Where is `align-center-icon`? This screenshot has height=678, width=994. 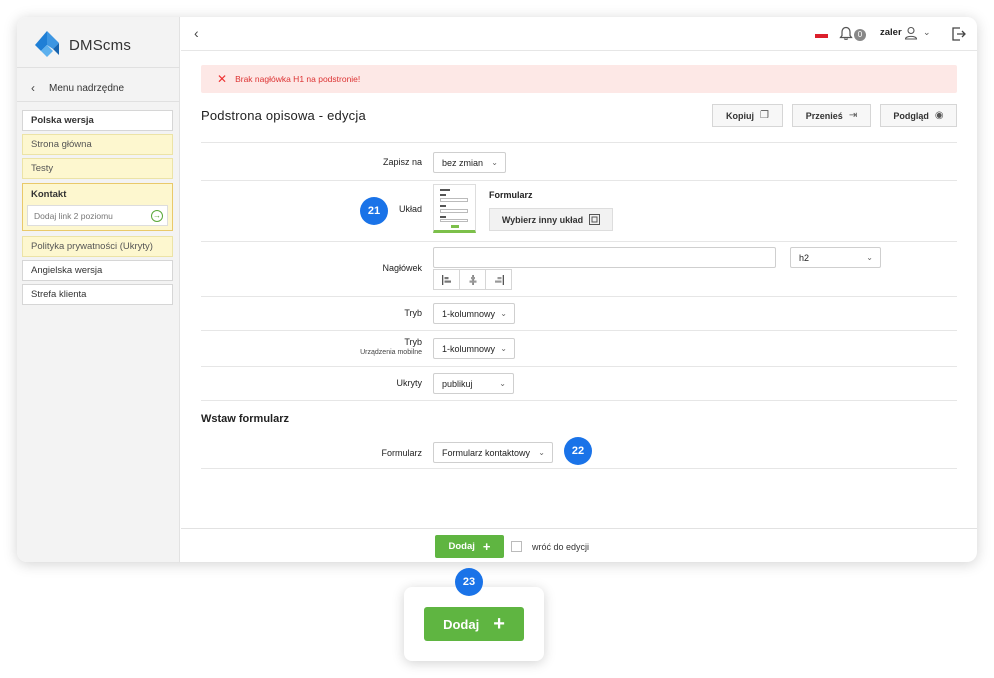 align-center-icon is located at coordinates (472, 279).